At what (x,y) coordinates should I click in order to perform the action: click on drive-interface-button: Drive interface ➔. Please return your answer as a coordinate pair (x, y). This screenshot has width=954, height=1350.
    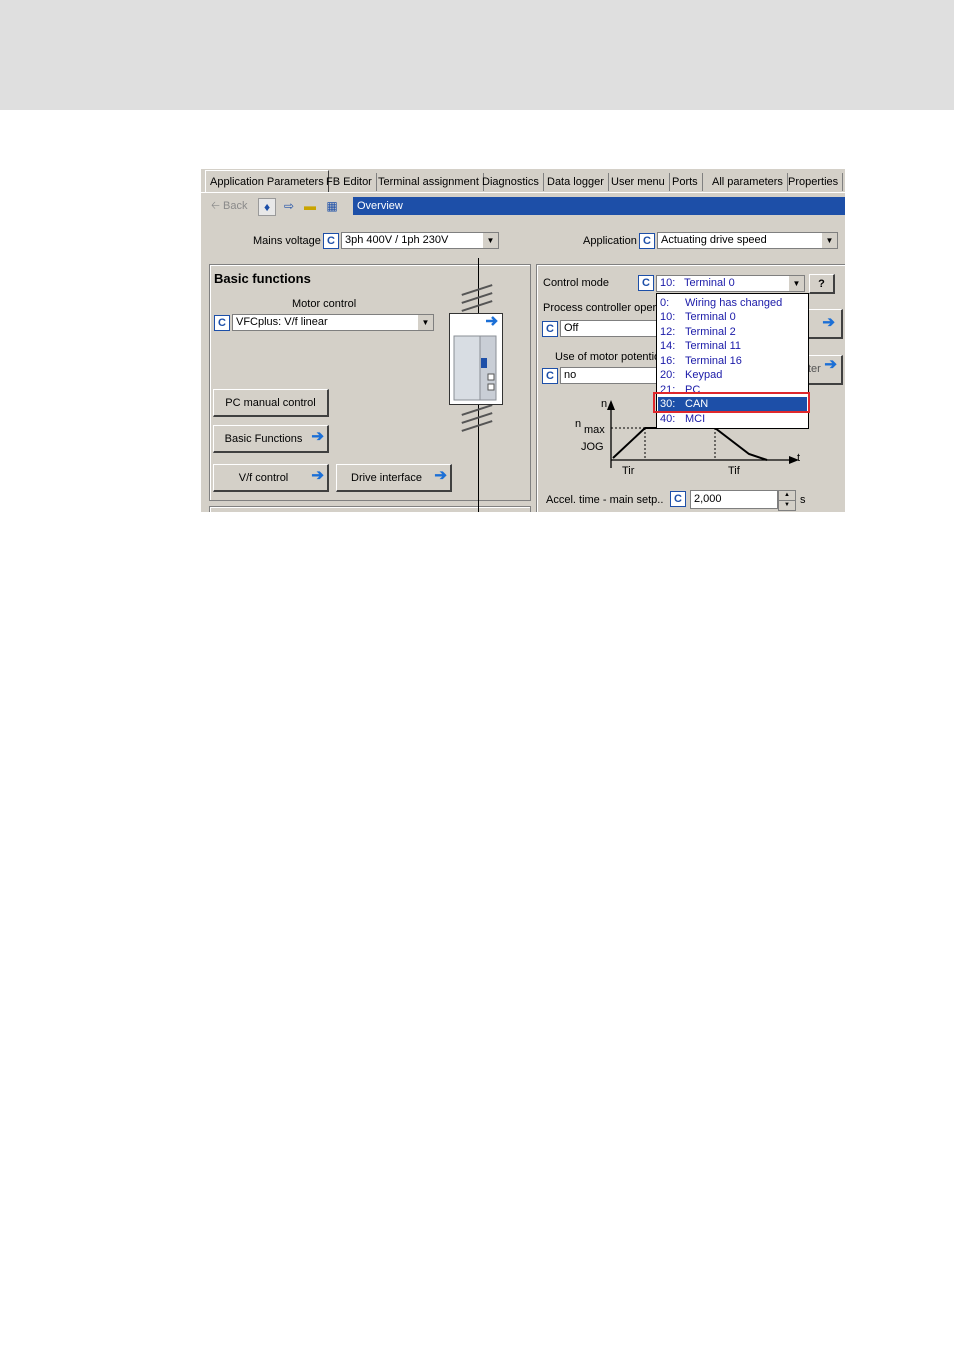
    Looking at the image, I should click on (394, 478).